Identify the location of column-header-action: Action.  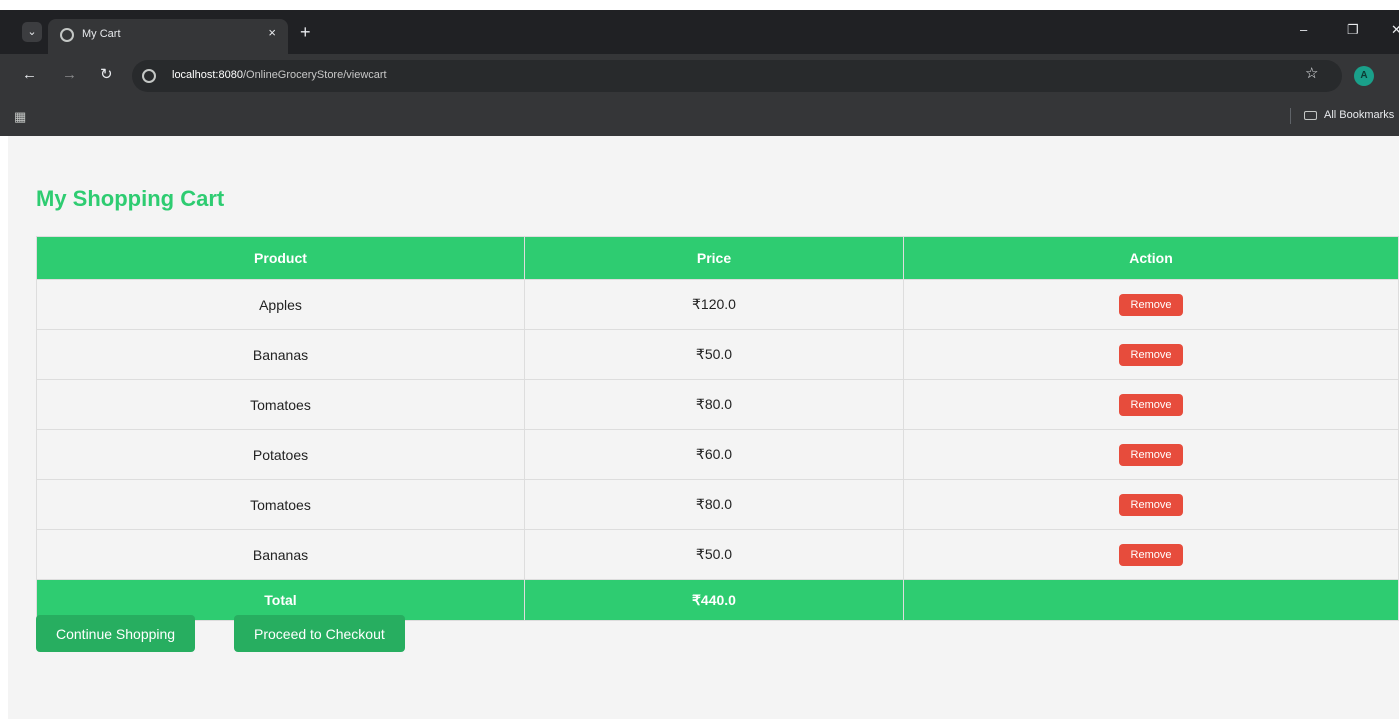
(1151, 258).